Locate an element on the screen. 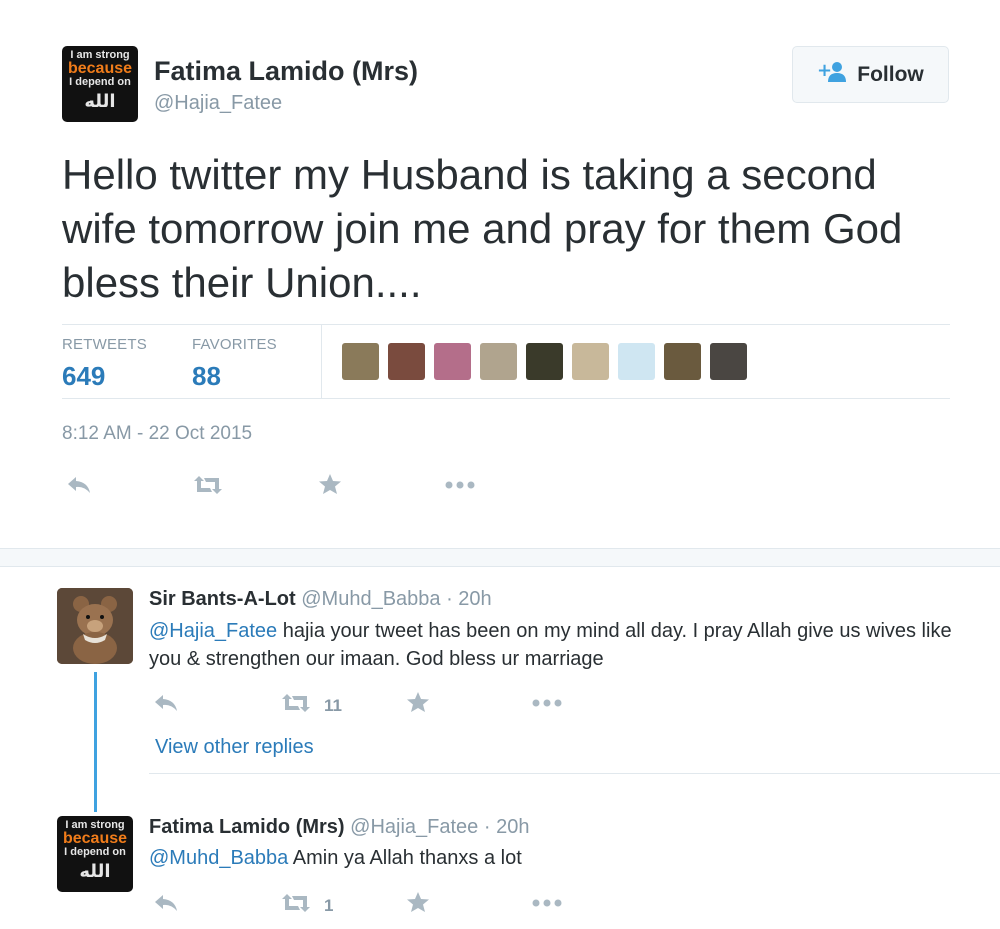  reply-text: @Muhd_Babba Amin ya Allah thanxs a lot is located at coordinates (569, 858).